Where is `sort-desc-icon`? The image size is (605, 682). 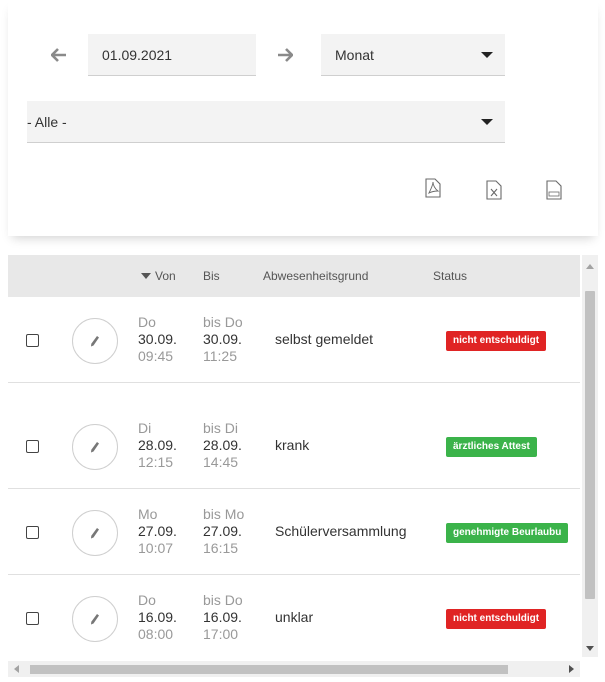 sort-desc-icon is located at coordinates (146, 276).